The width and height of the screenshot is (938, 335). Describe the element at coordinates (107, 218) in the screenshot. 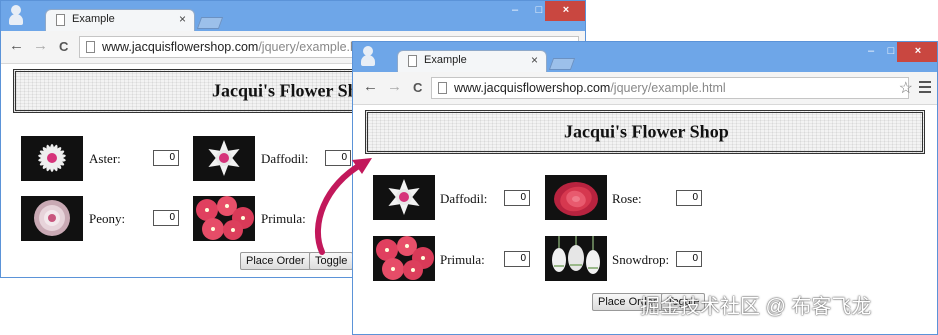

I see `flower-label-peony: Peony:` at that location.